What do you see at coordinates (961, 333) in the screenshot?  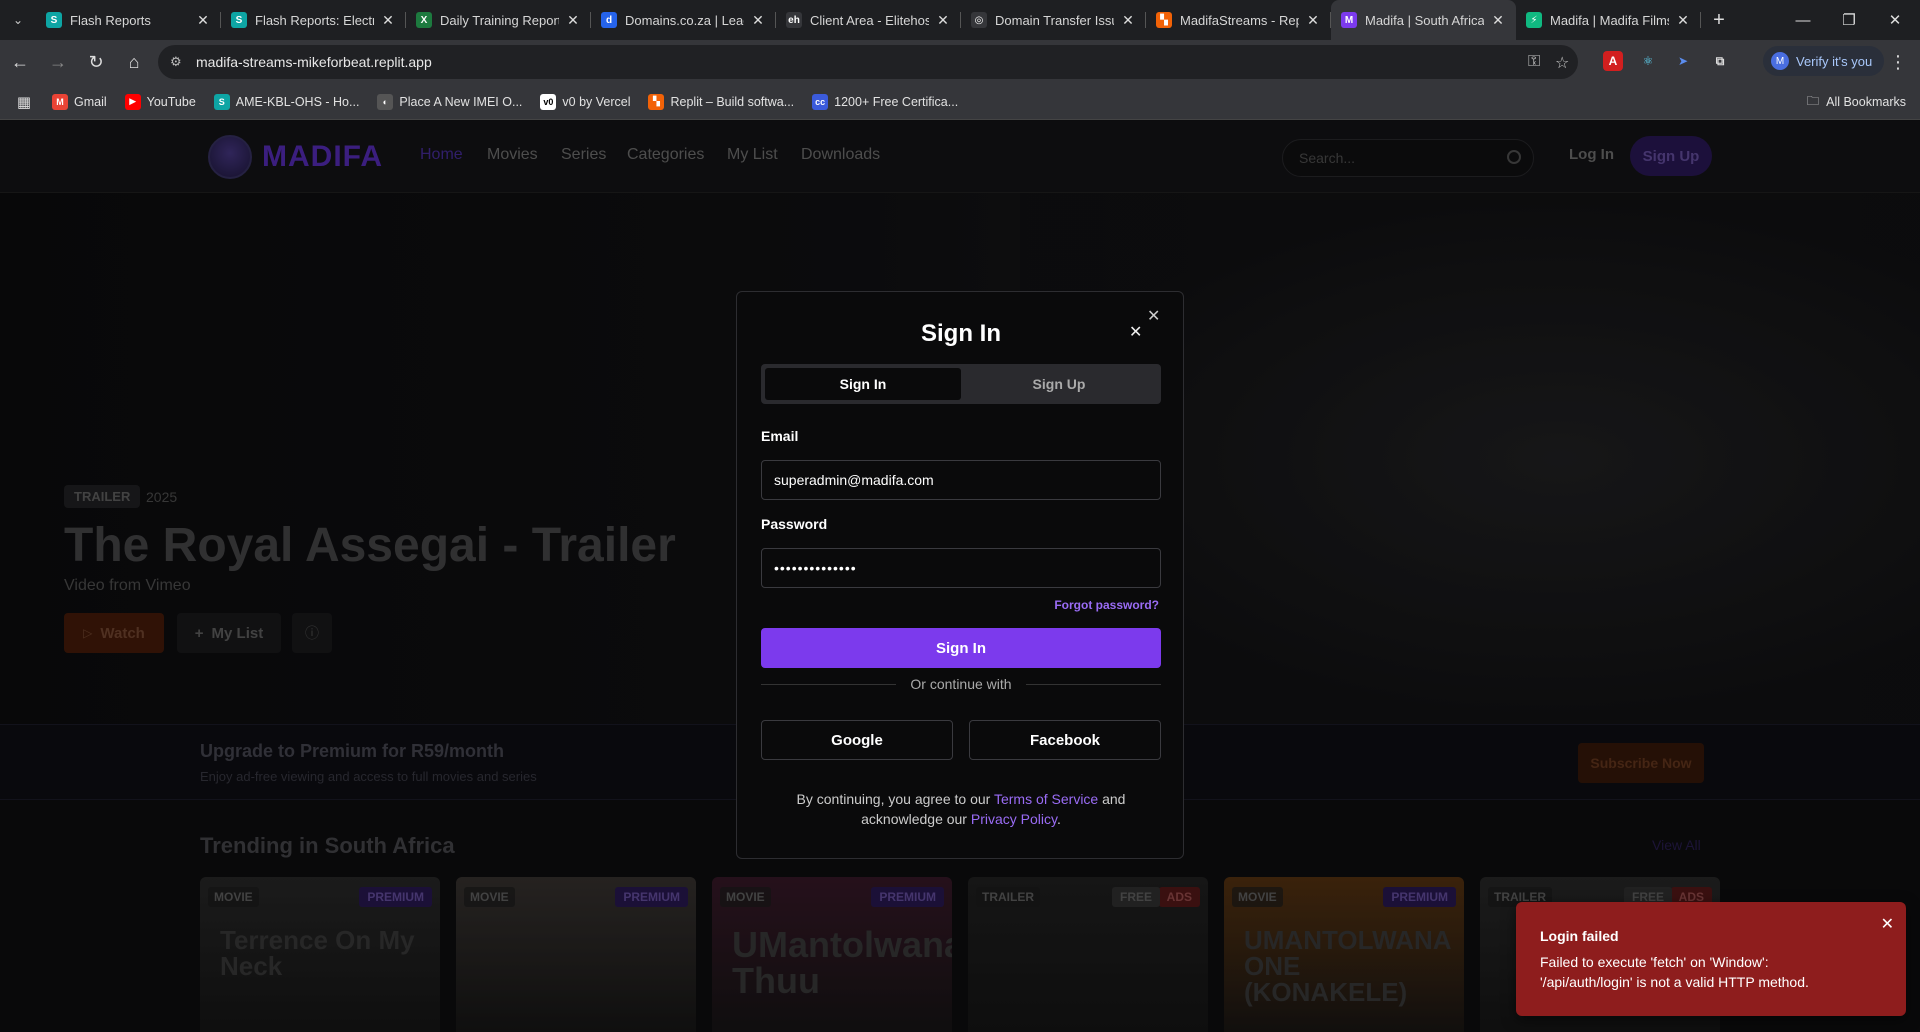 I see `modal-title: Sign In` at bounding box center [961, 333].